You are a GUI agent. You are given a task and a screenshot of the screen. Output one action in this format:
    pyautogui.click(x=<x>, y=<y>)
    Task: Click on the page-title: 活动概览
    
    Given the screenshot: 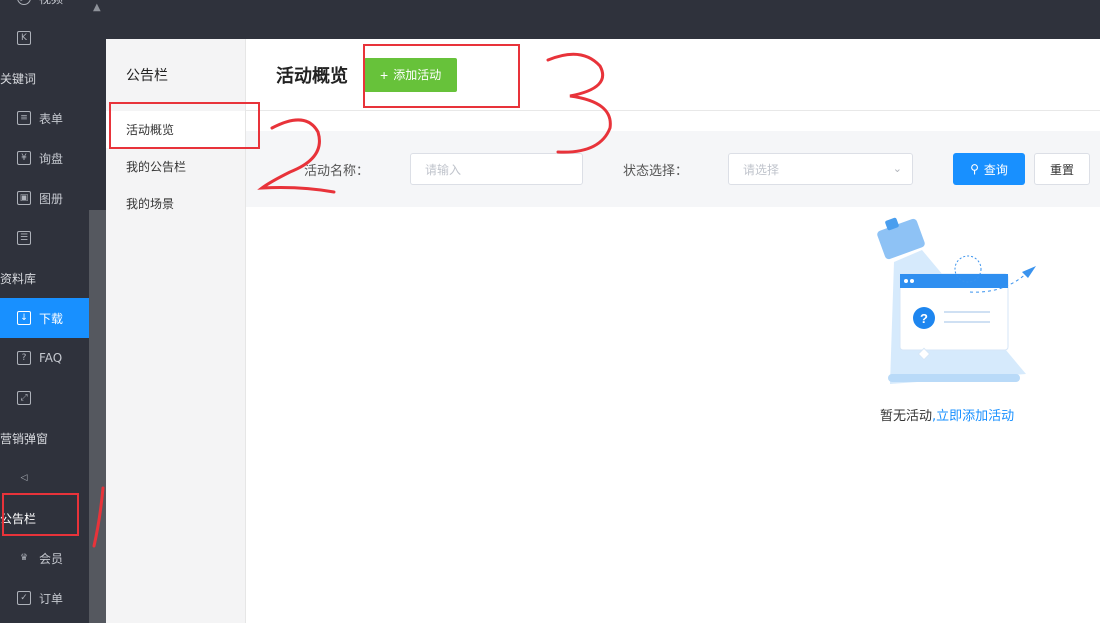 What is the action you would take?
    pyautogui.click(x=312, y=76)
    